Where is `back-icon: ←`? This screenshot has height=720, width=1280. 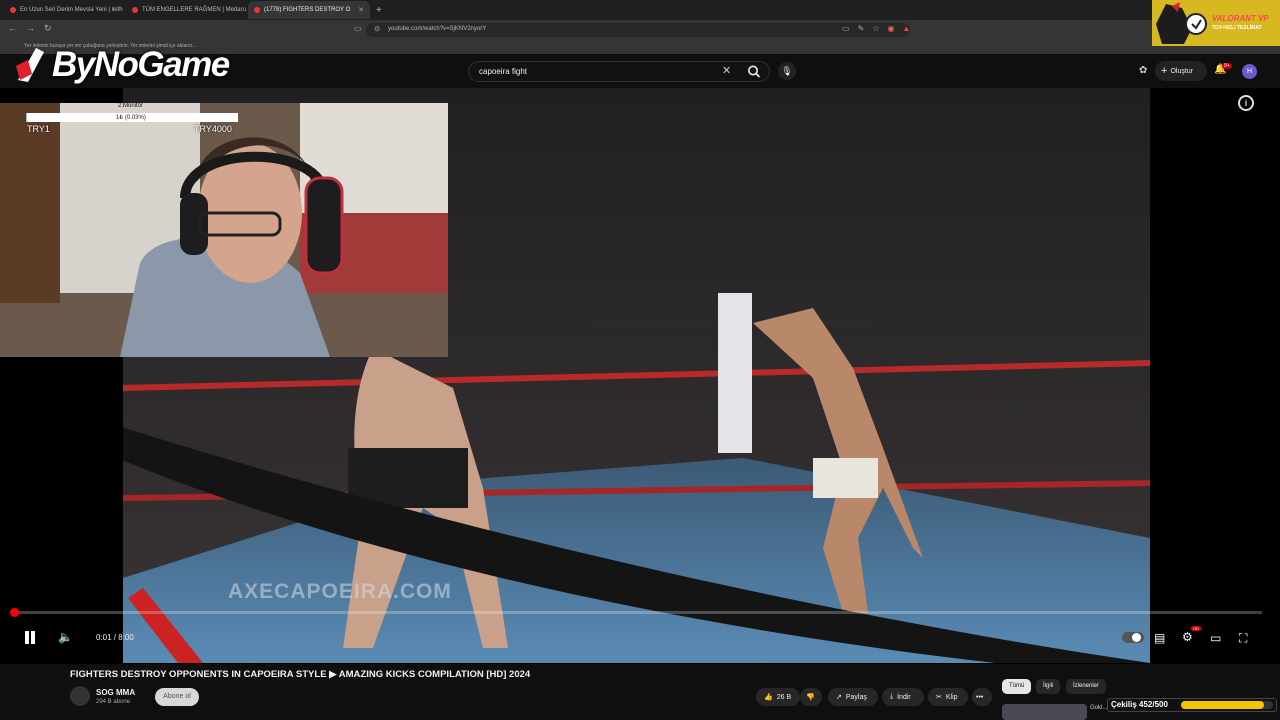 back-icon: ← is located at coordinates (12, 28).